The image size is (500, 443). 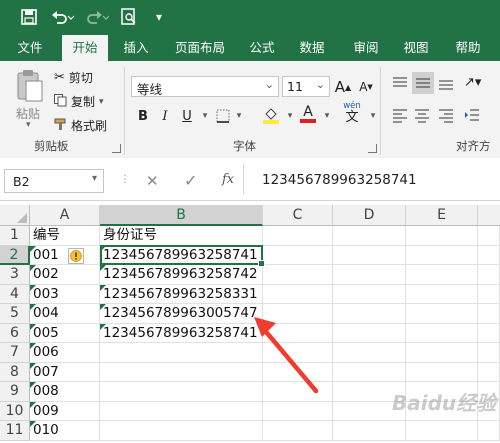 What do you see at coordinates (306, 86) in the screenshot?
I see `font-size-select: 11 ⌄` at bounding box center [306, 86].